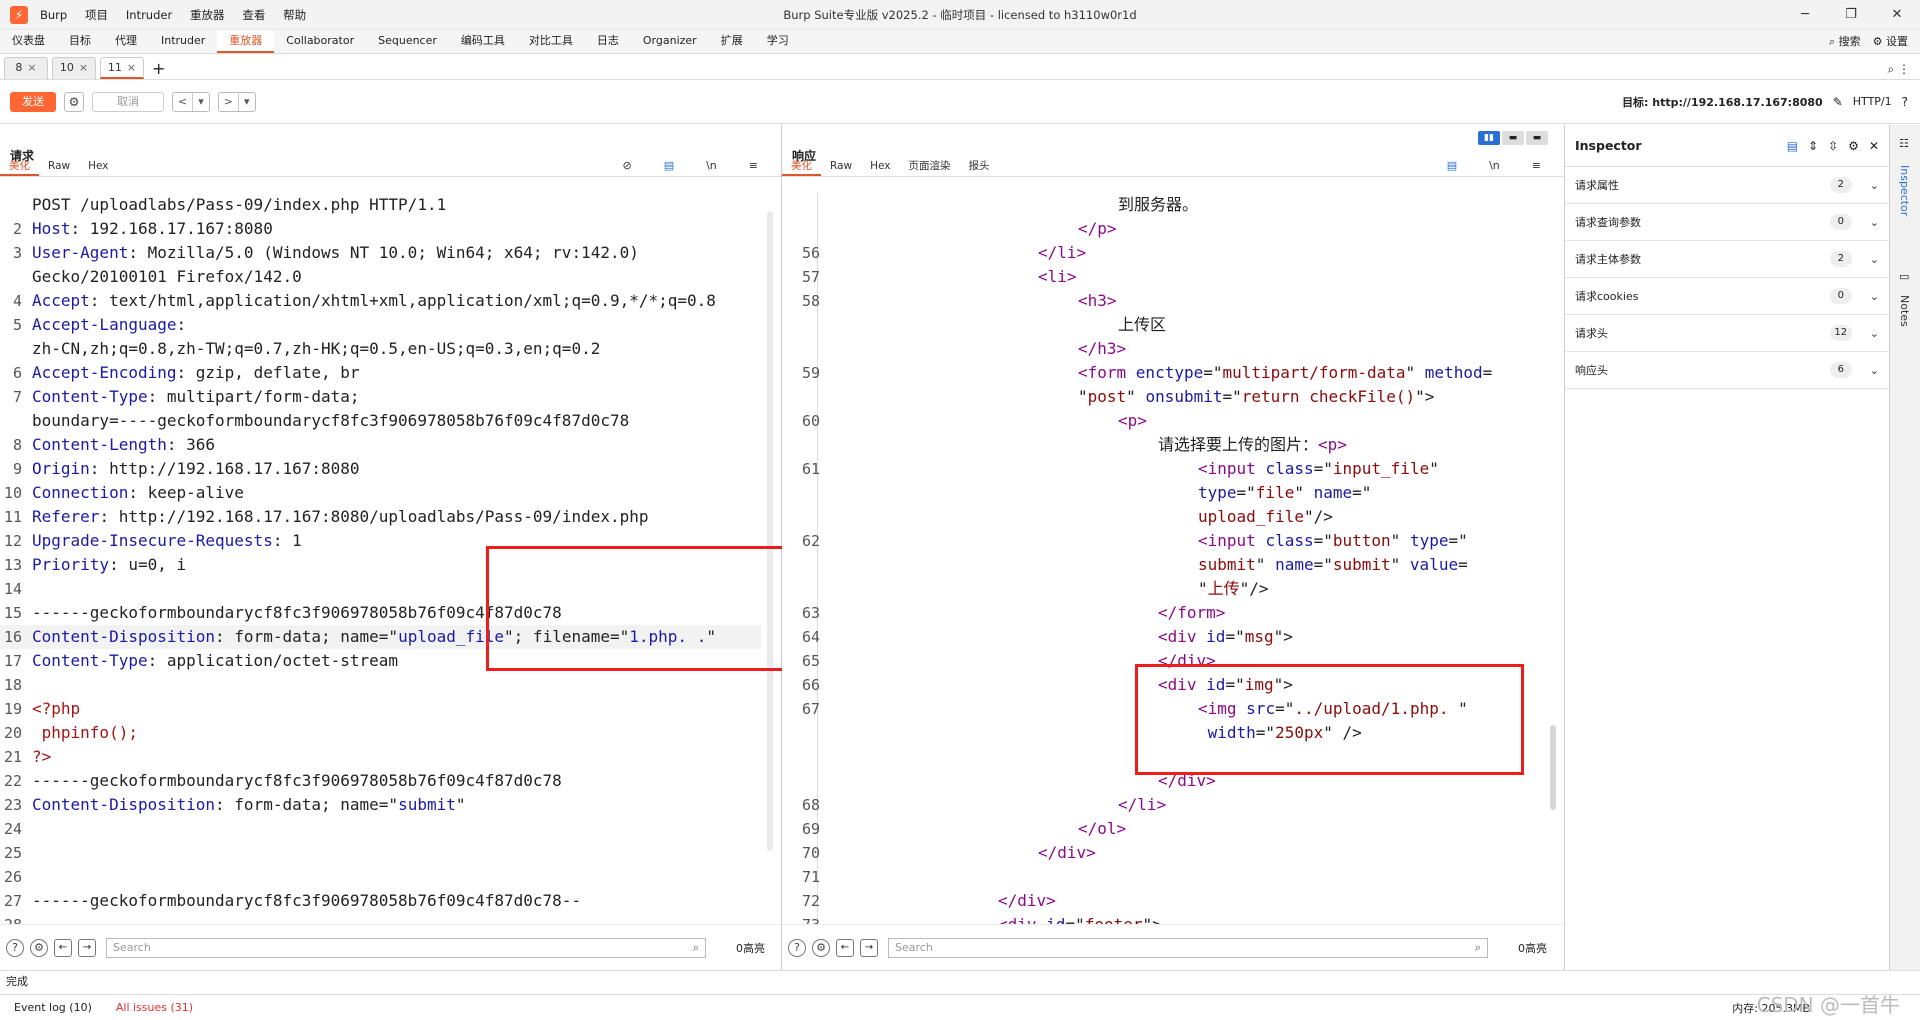 This screenshot has height=1020, width=1920. What do you see at coordinates (53, 15) in the screenshot?
I see `menu-burp: Burp` at bounding box center [53, 15].